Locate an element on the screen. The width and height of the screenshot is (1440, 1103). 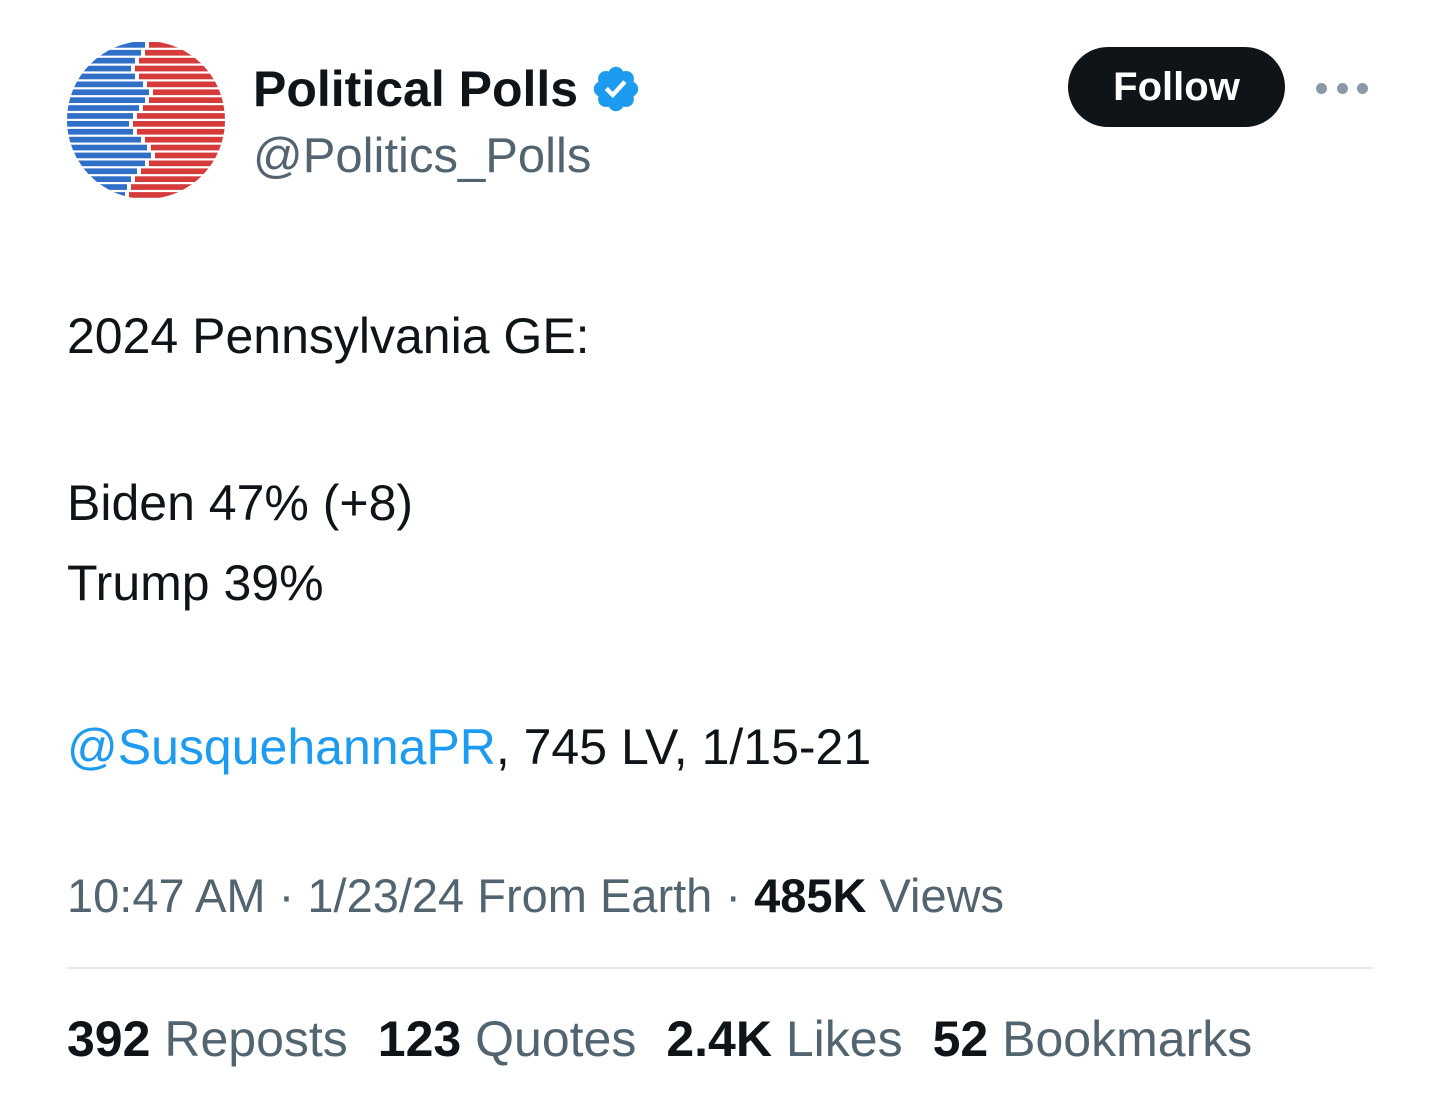
display-name-text: Political Polls is located at coordinates (416, 89).